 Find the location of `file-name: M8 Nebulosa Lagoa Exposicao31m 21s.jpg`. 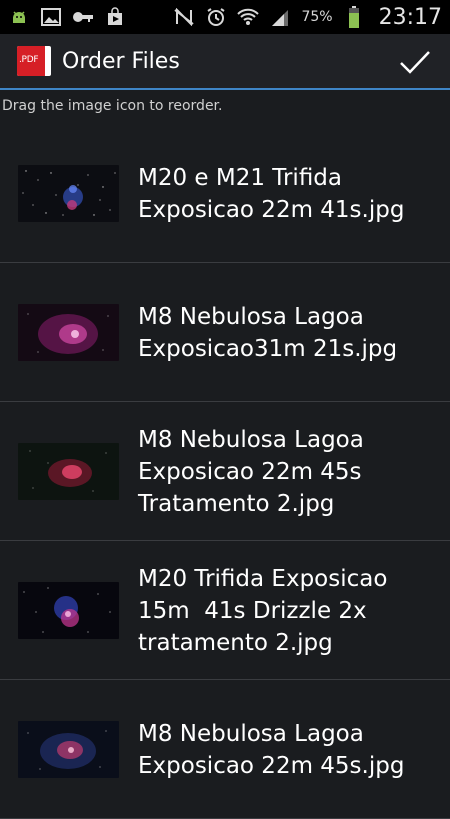

file-name: M8 Nebulosa Lagoa Exposicao31m 21s.jpg is located at coordinates (268, 333).